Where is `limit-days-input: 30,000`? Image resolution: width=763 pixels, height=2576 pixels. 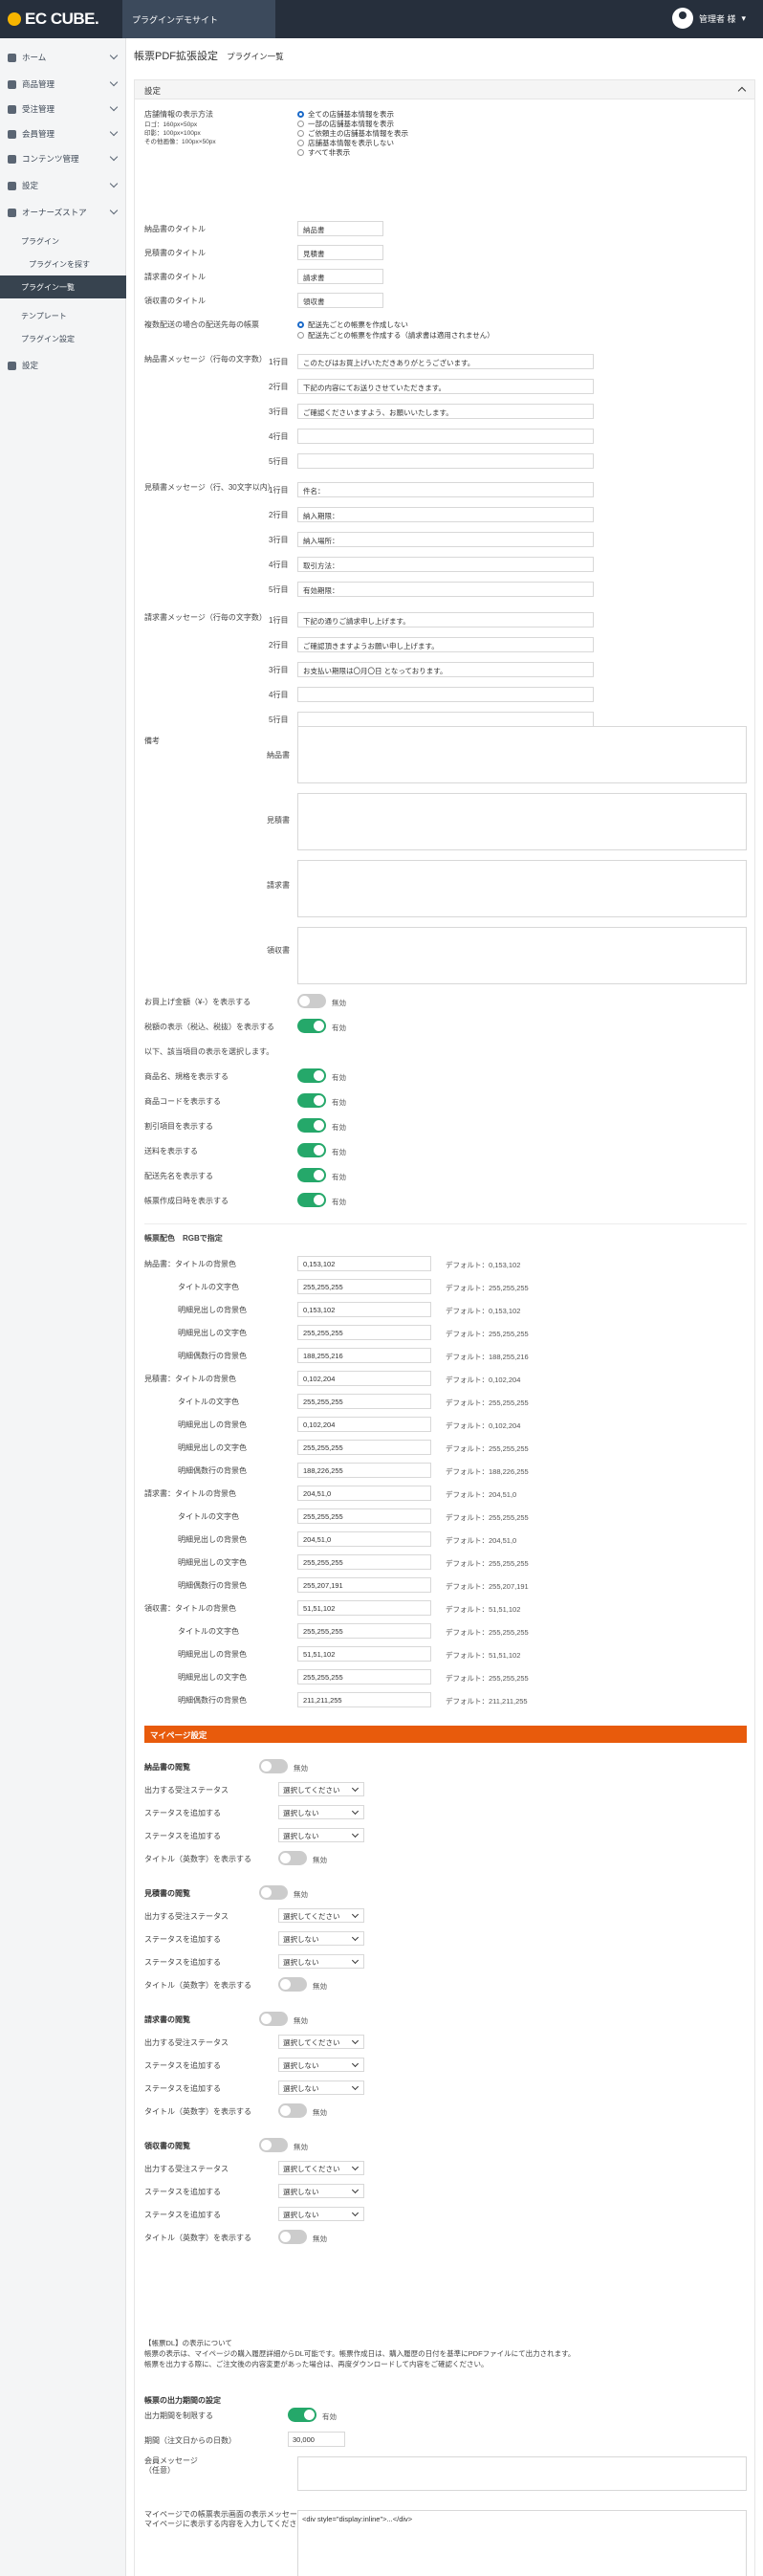 limit-days-input: 30,000 is located at coordinates (316, 2439).